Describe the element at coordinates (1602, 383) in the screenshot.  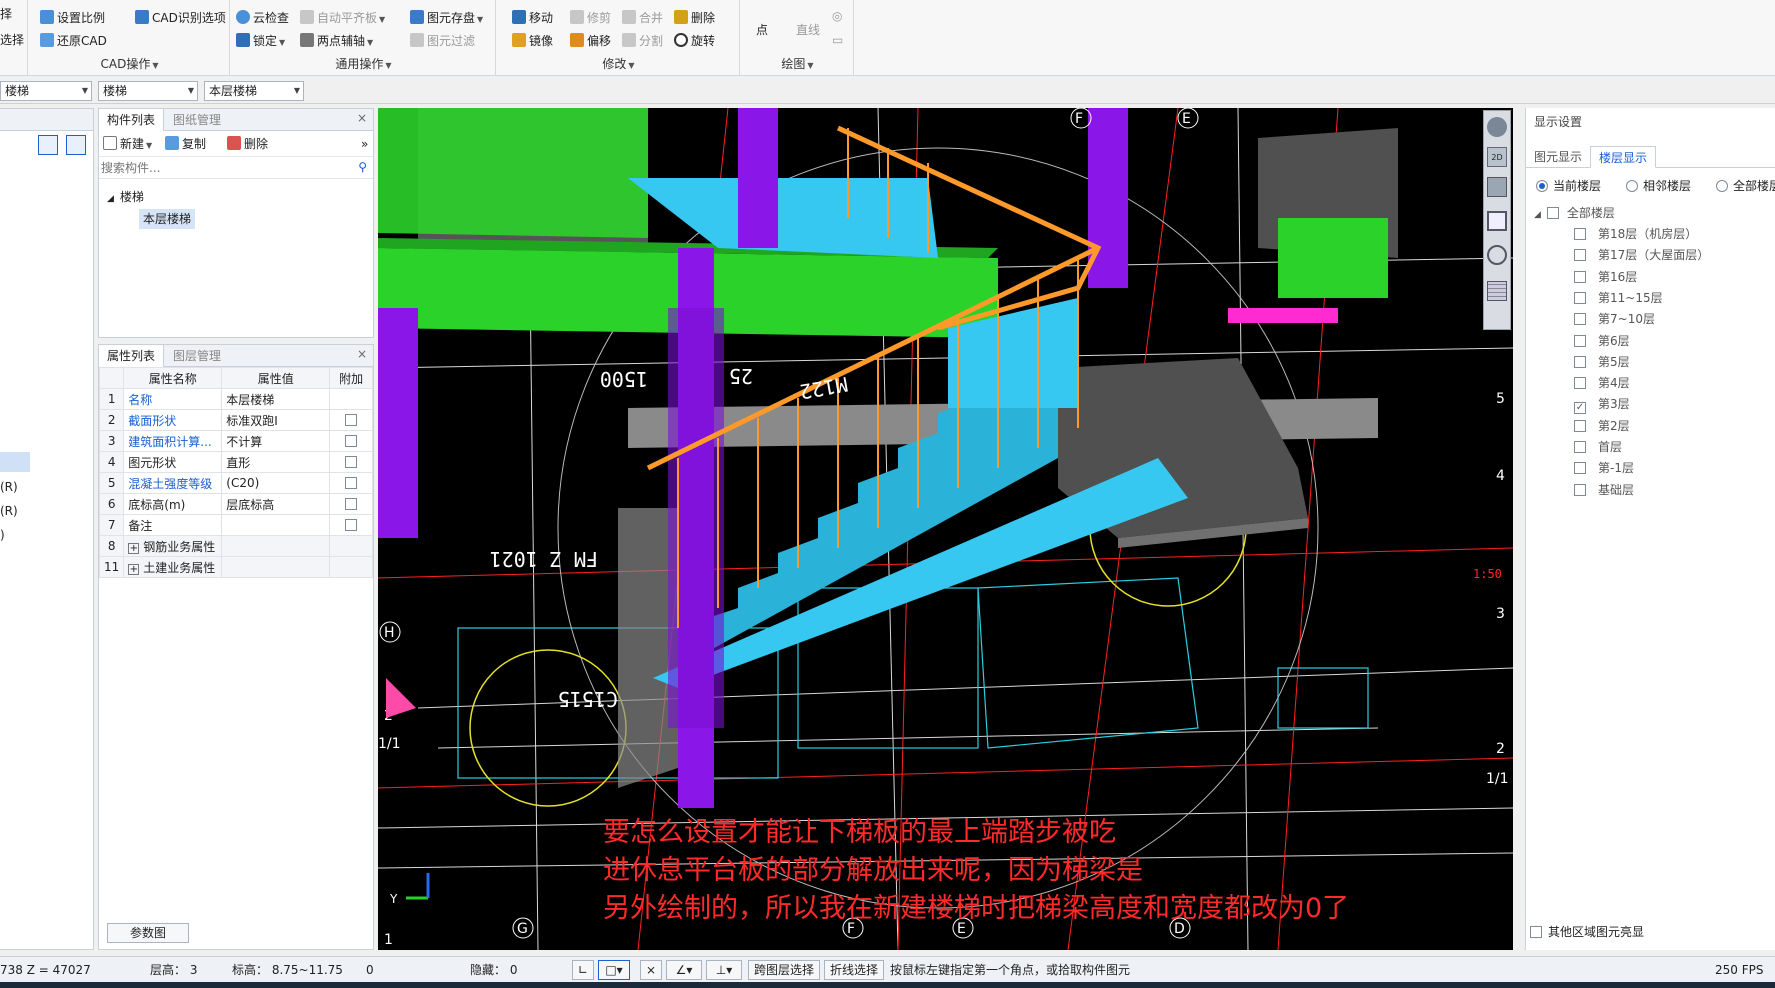
I see `floor-item: 第4层` at that location.